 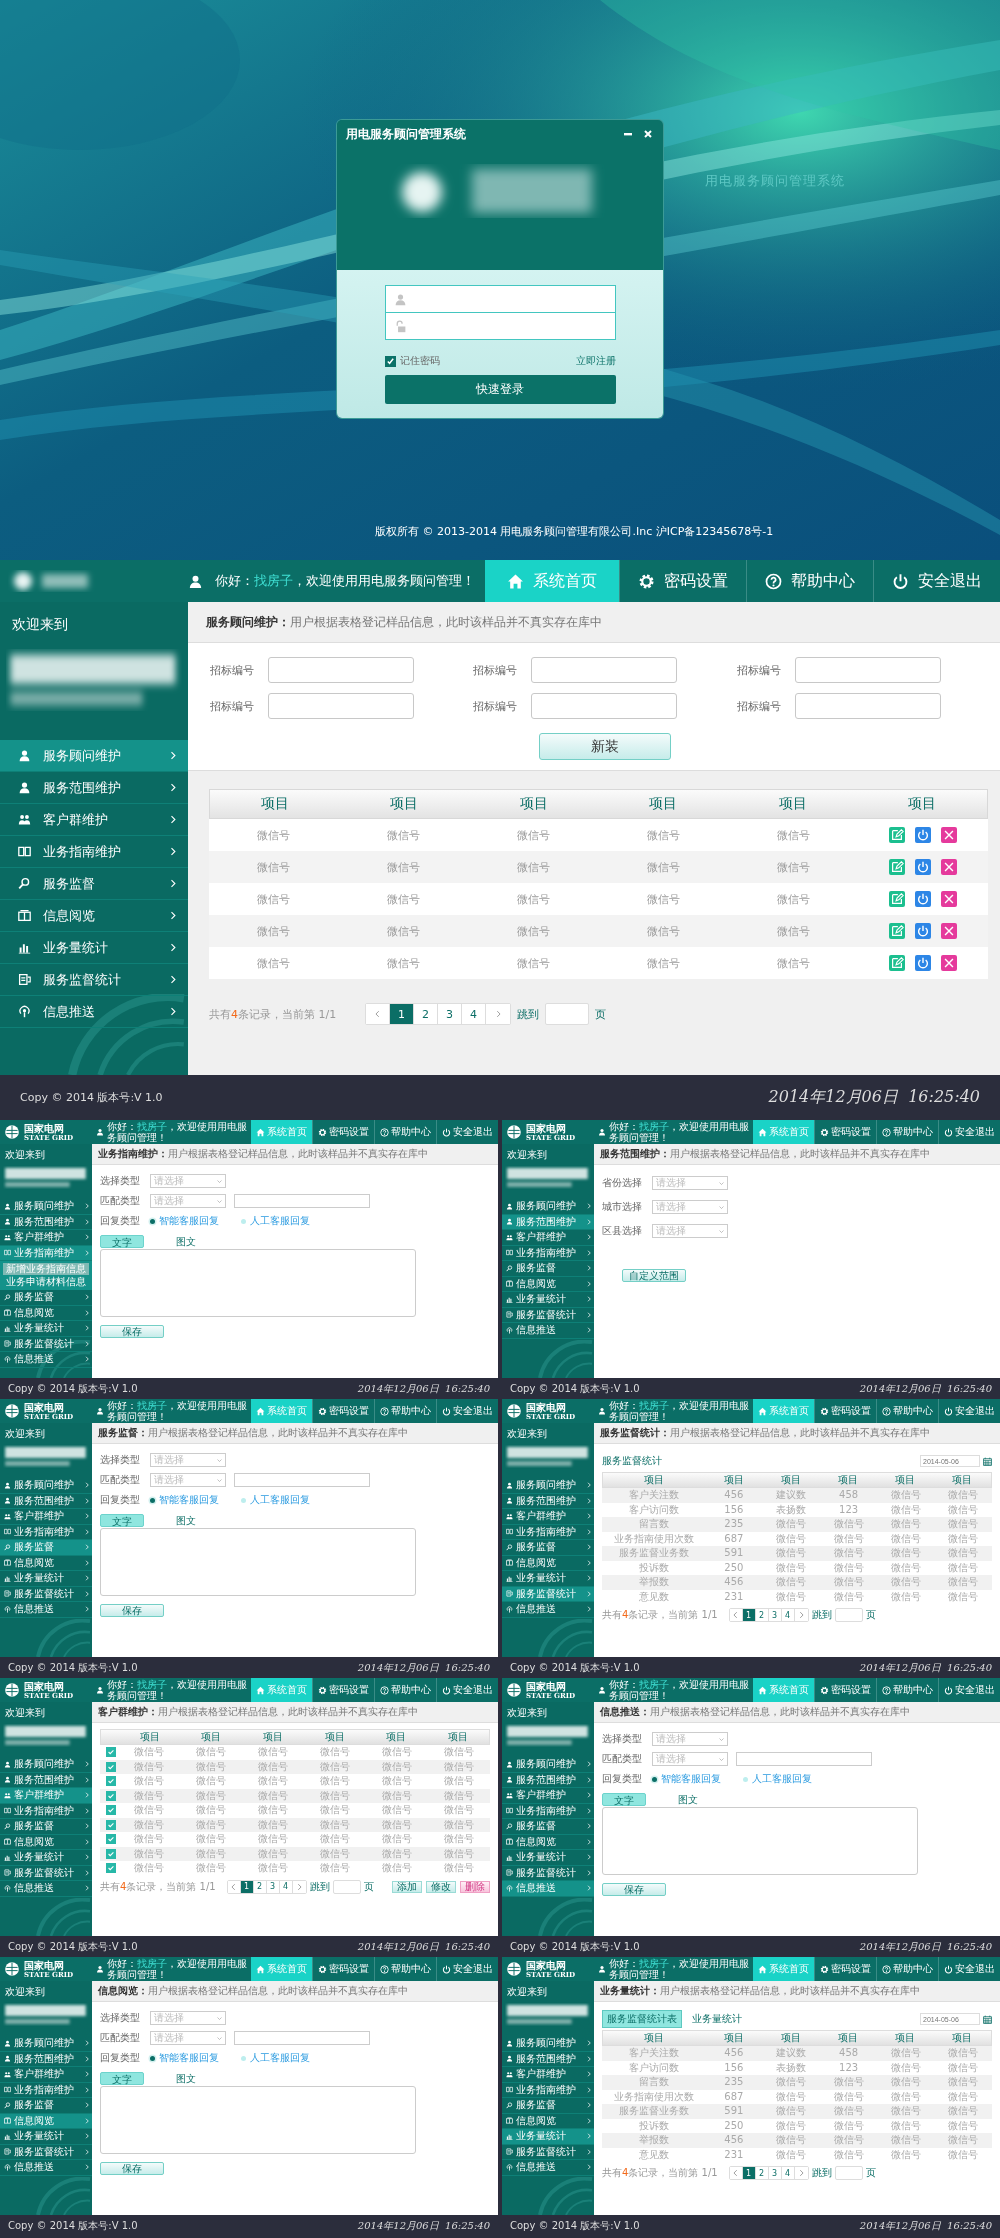 I want to click on sidebar-item: 服务顾问维护, so click(x=94, y=756).